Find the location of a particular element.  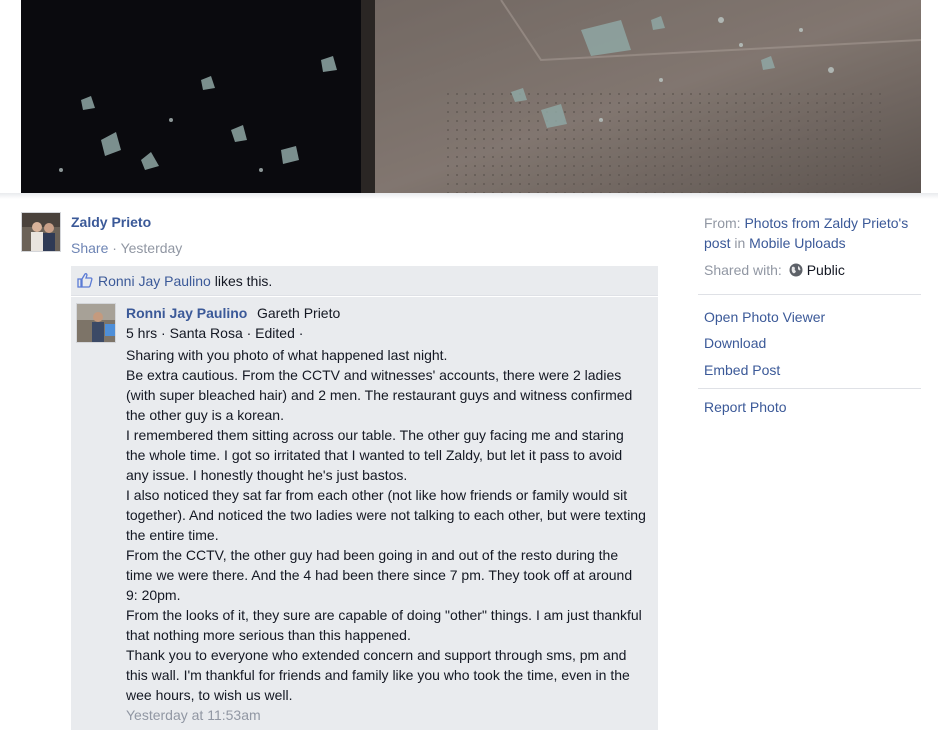

report-photo-link: Report Photo is located at coordinates (745, 407).